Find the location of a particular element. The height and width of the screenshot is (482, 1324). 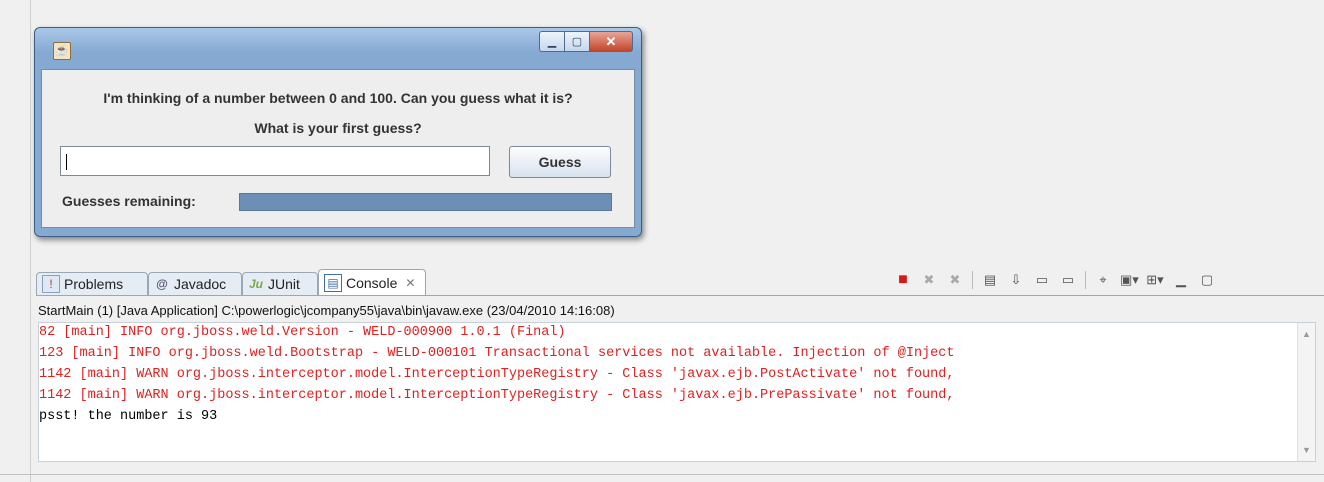

guesses-remaining-fill is located at coordinates (425, 202).